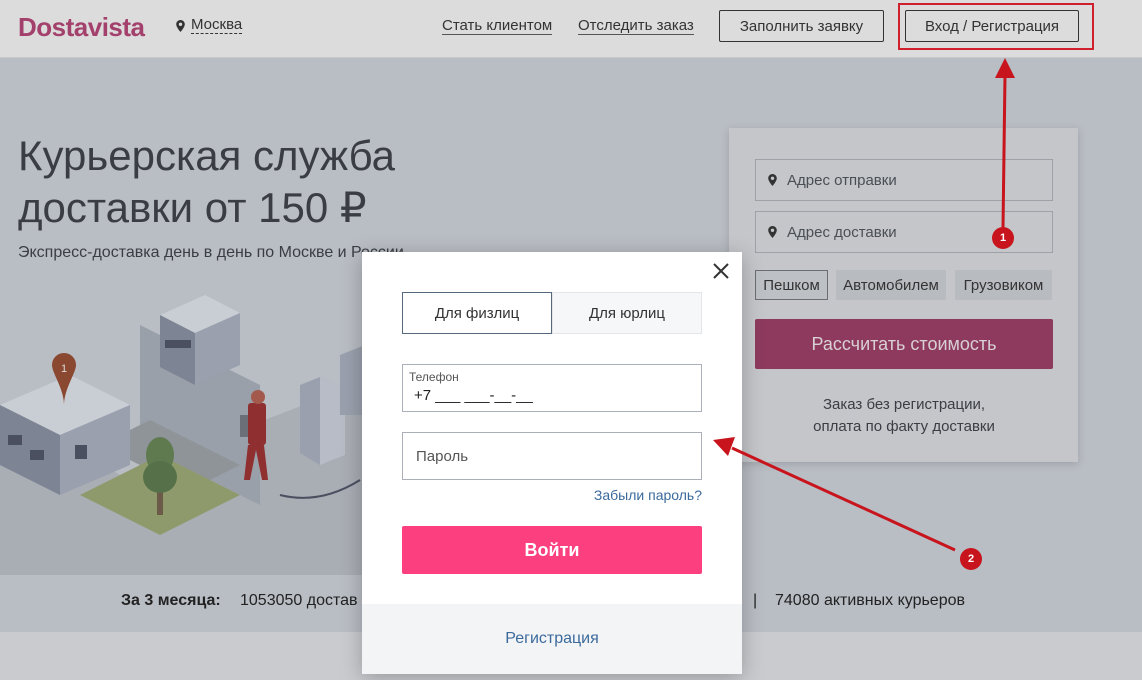 Image resolution: width=1142 pixels, height=680 pixels. What do you see at coordinates (1003, 285) in the screenshot?
I see `mode-truck: Грузовиком` at bounding box center [1003, 285].